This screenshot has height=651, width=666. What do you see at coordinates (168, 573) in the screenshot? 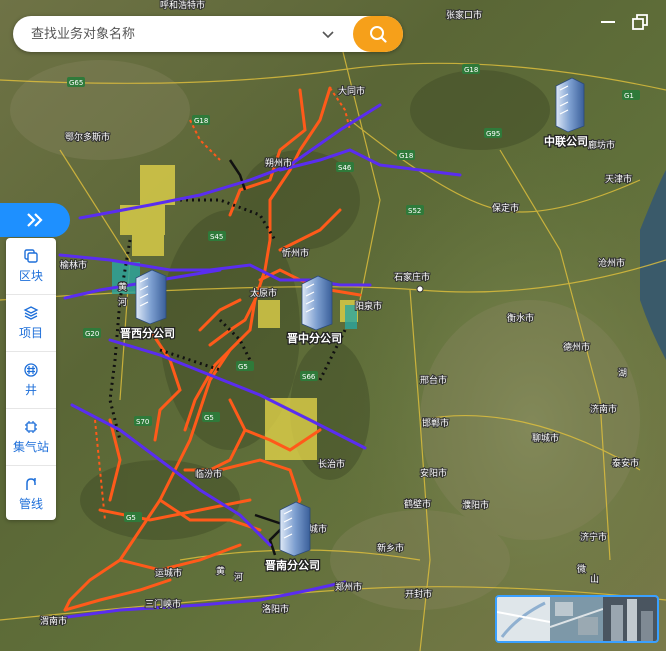
I see `svg-text: 运城市` at bounding box center [168, 573].